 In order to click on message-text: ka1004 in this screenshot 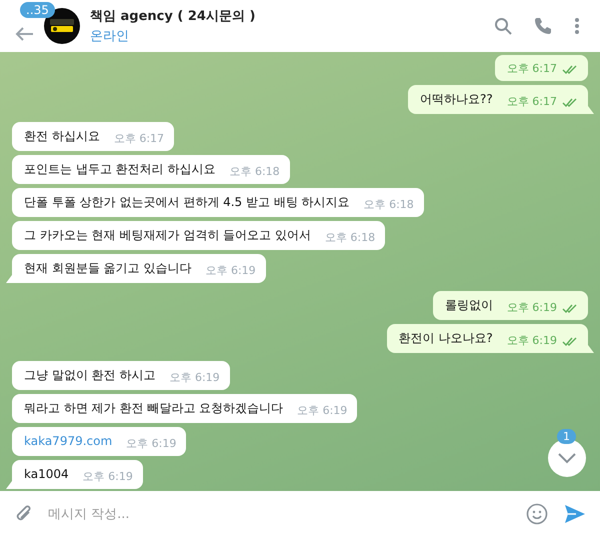, I will do `click(46, 474)`.